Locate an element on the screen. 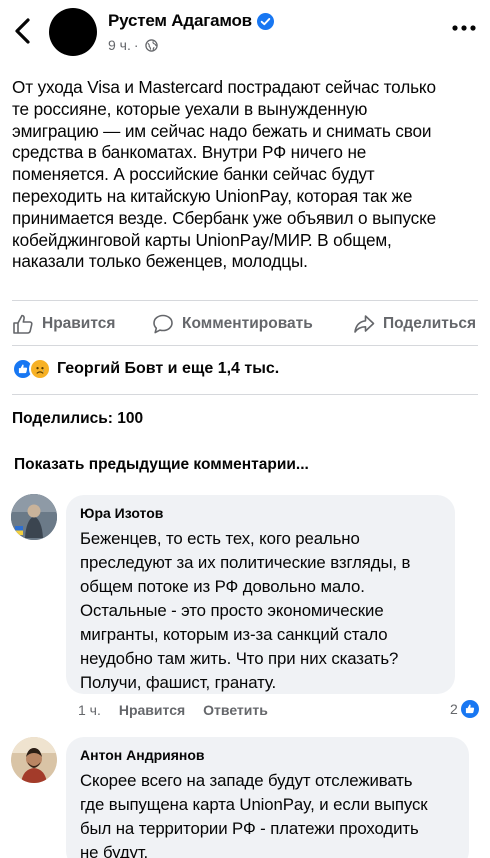  chevron-left-icon is located at coordinates (23, 31).